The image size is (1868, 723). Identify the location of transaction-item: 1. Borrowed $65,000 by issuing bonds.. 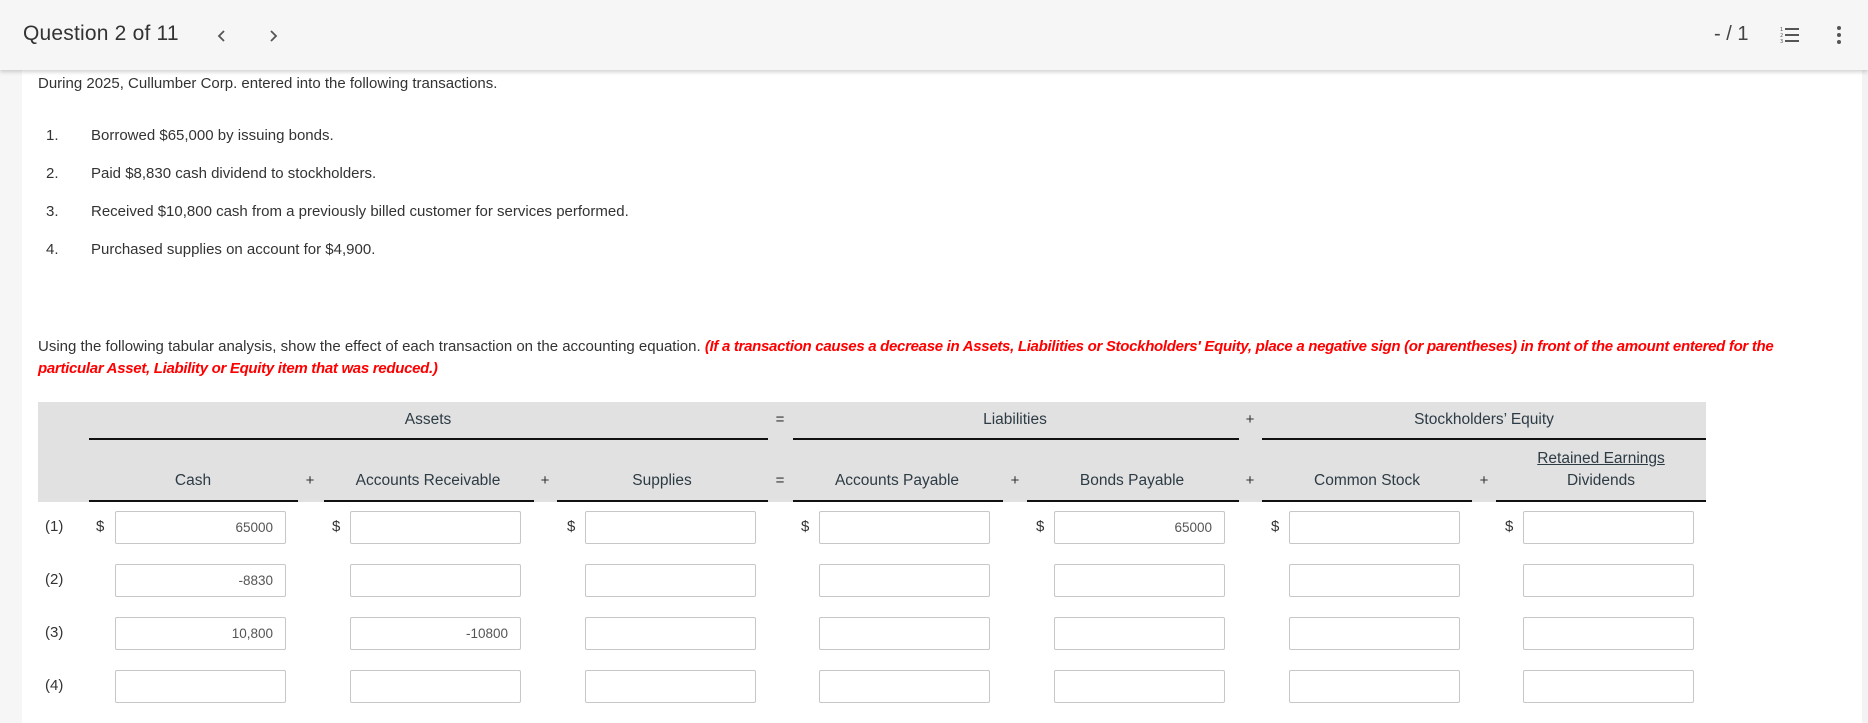
(190, 135).